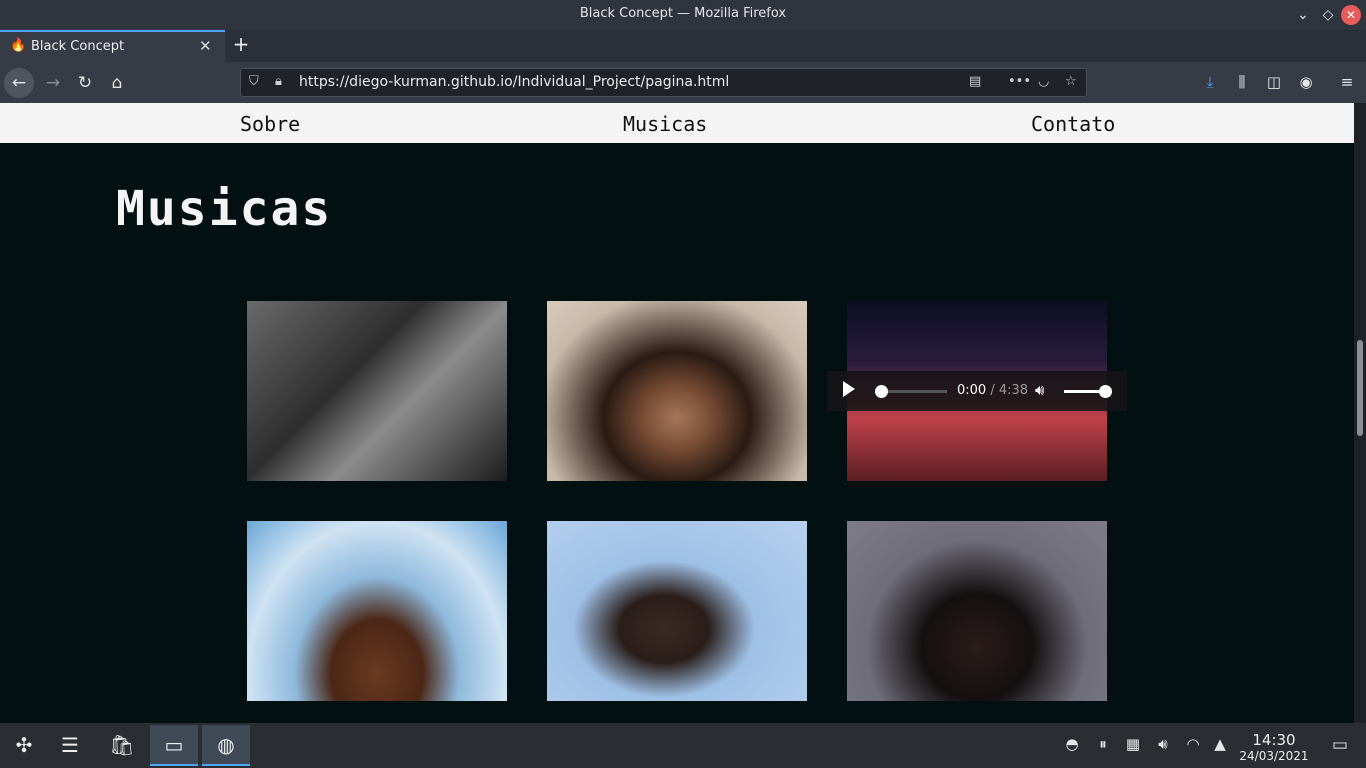 This screenshot has width=1366, height=768. What do you see at coordinates (1351, 15) in the screenshot?
I see `close-window-icon: ✕` at bounding box center [1351, 15].